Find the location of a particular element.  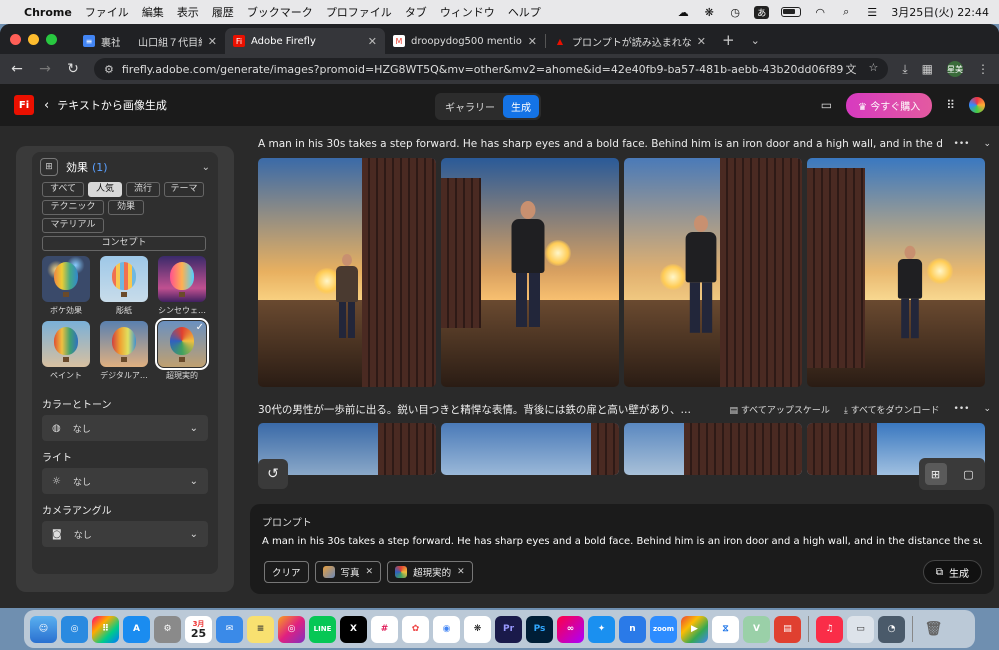

creative-cloud-dock-icon: ∞ is located at coordinates (570, 629).